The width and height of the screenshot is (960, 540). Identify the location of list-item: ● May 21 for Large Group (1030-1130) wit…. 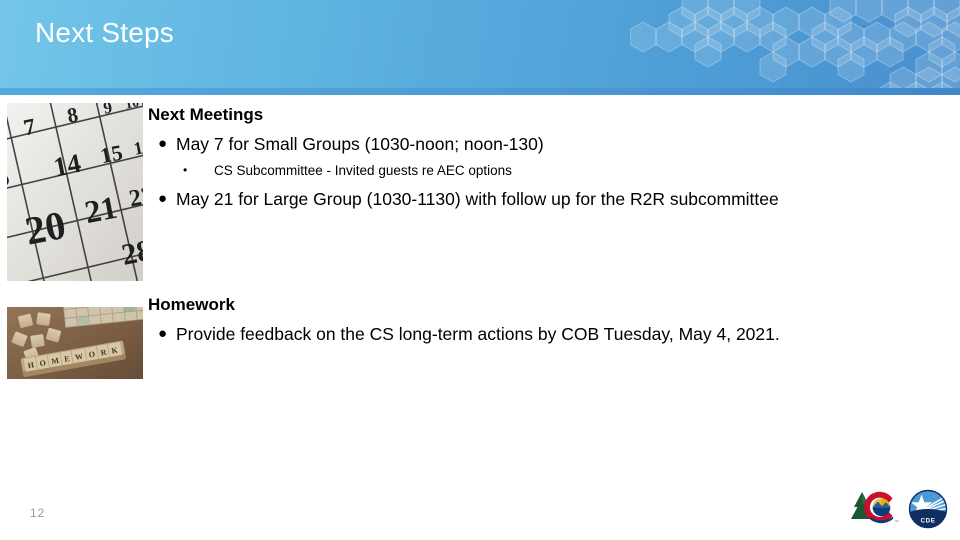
(548, 199).